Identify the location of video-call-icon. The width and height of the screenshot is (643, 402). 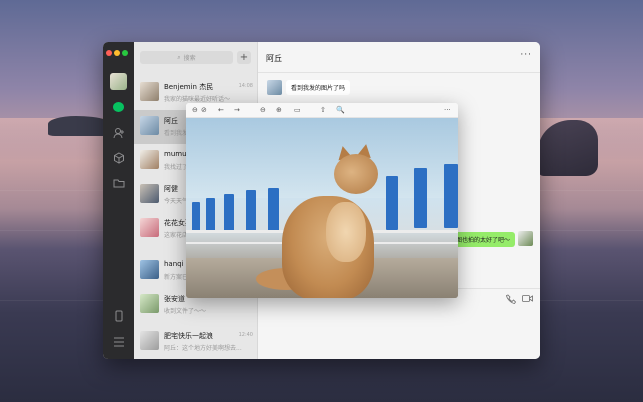
(527, 300).